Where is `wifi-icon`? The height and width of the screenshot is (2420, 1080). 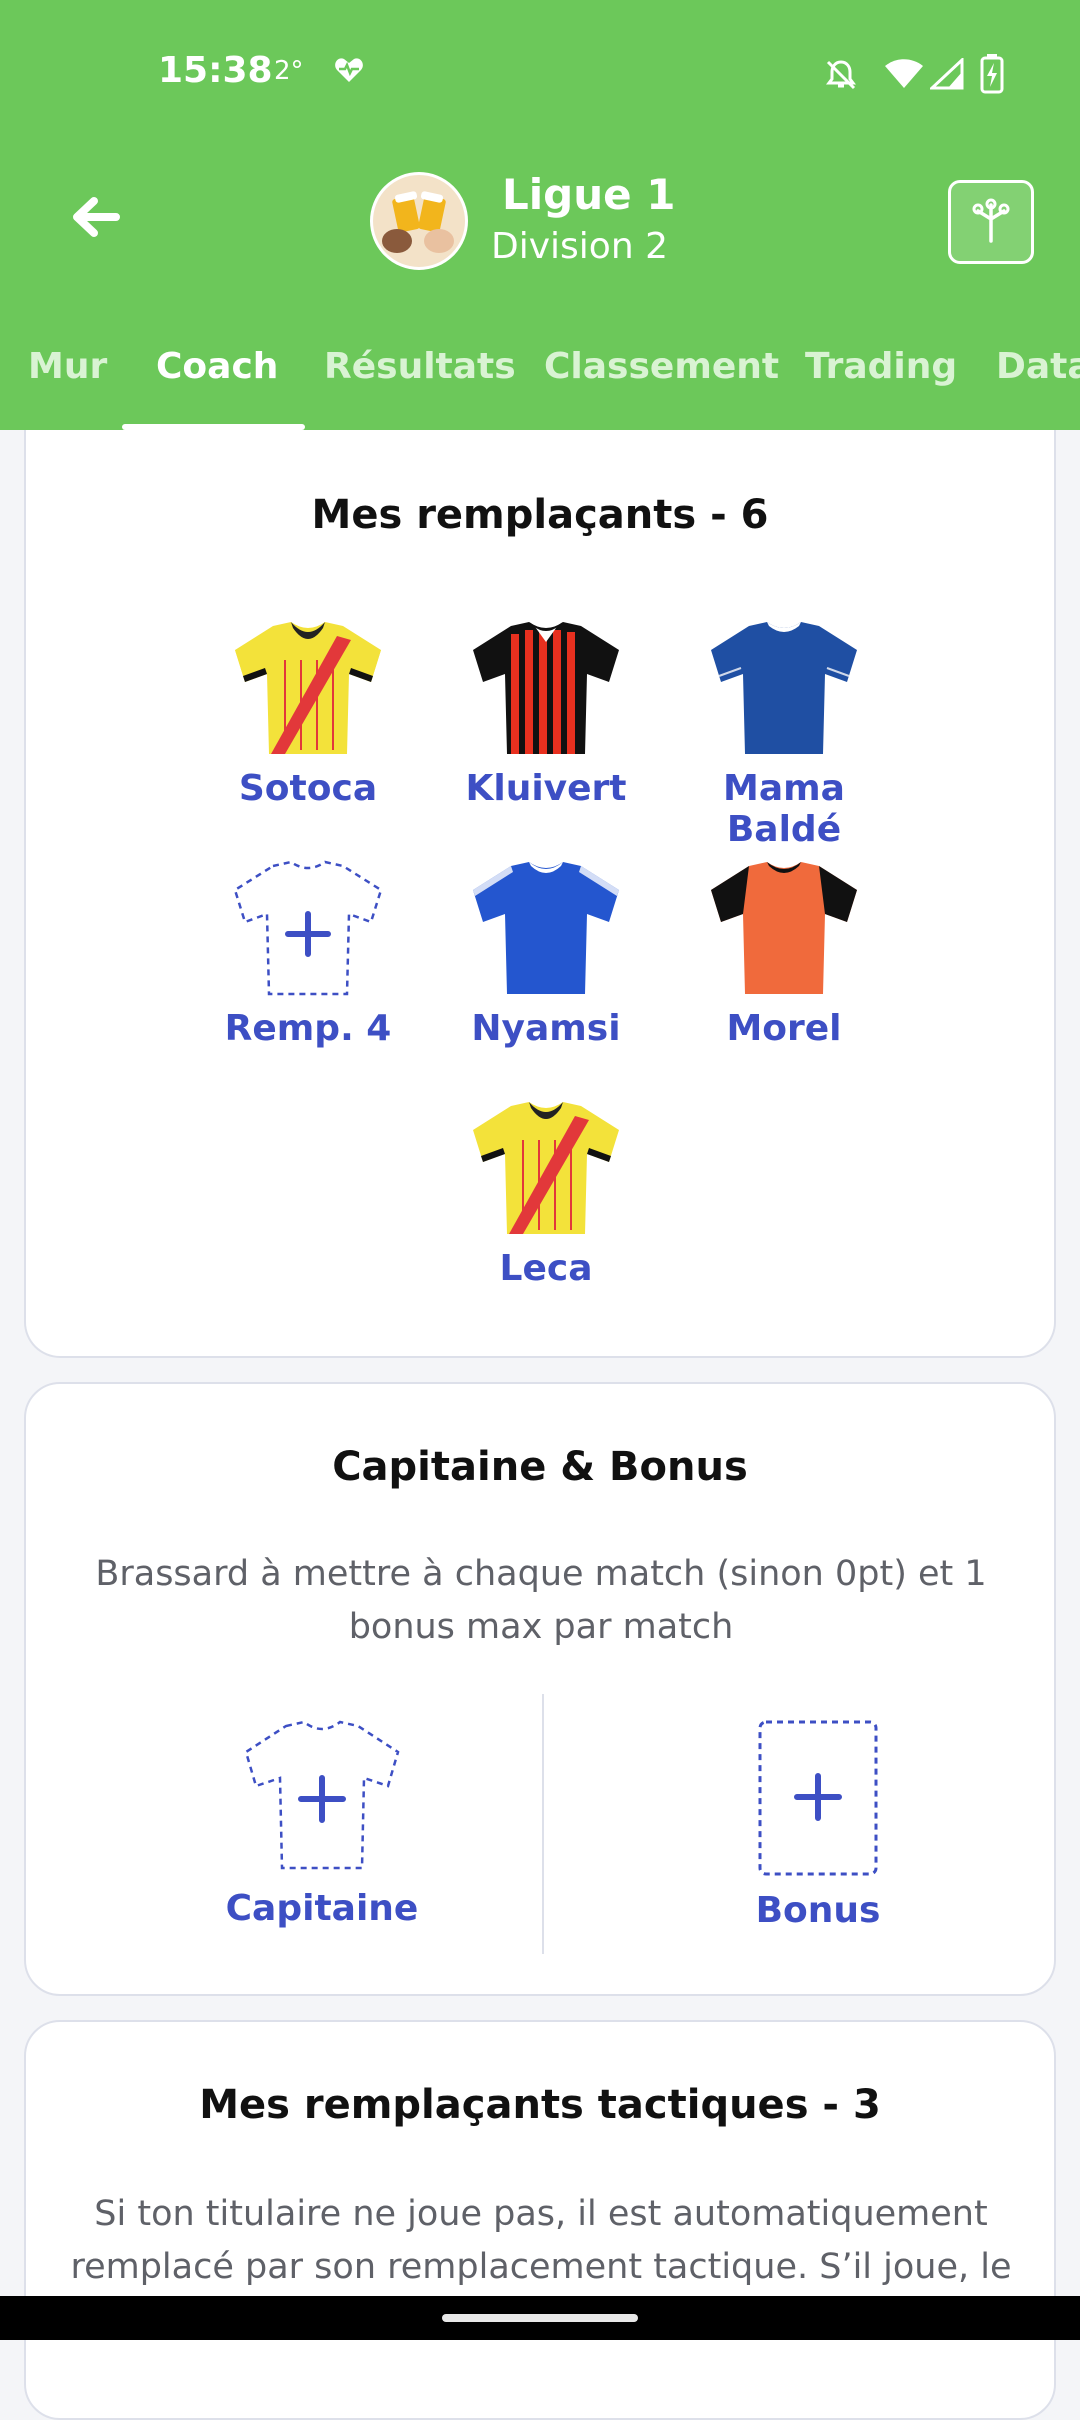 wifi-icon is located at coordinates (904, 76).